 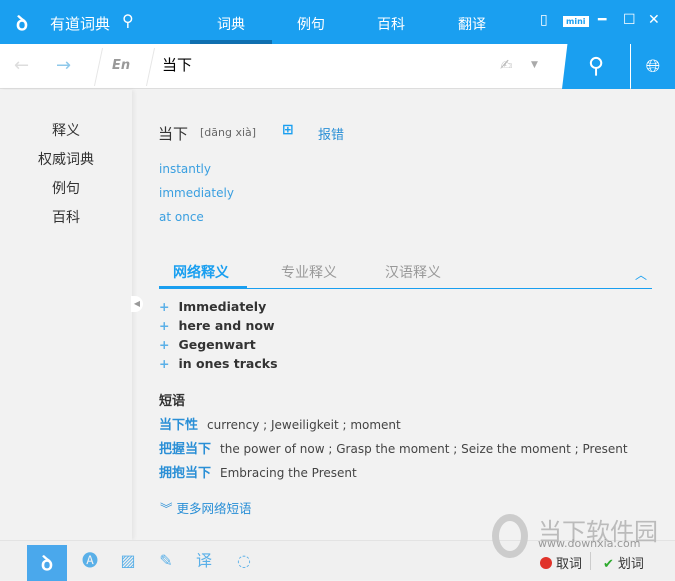 I want to click on close-button: ✕, so click(x=654, y=20).